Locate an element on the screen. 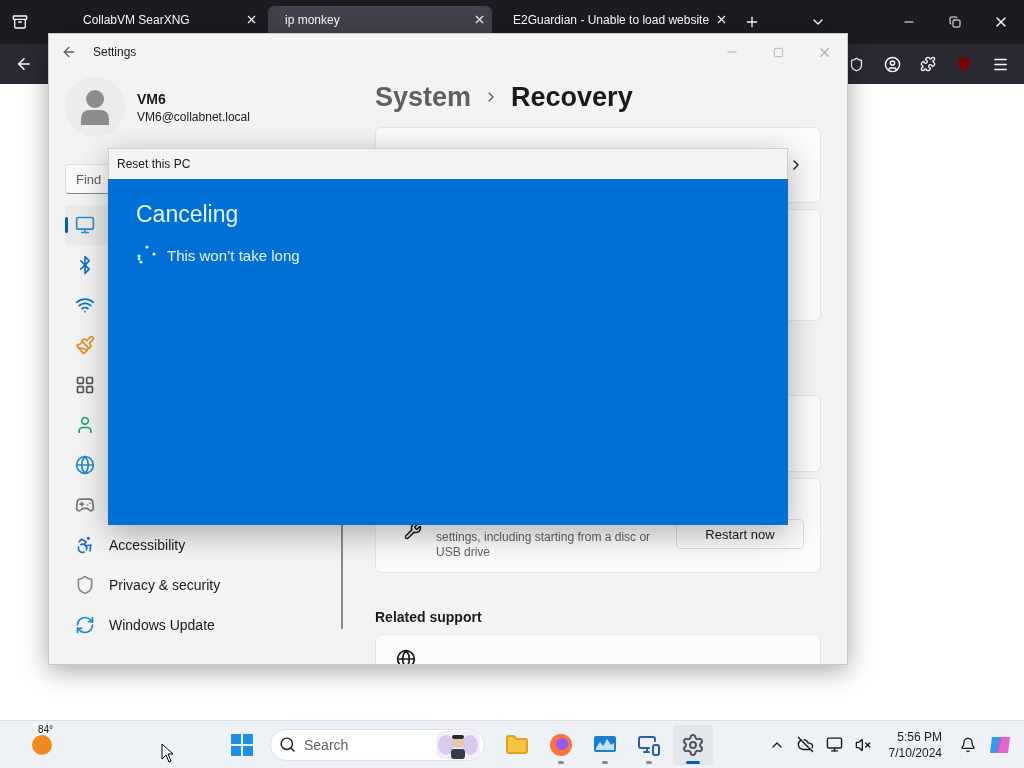 This screenshot has width=1024, height=768. option-description: settings, including starting from a disc or USB drive is located at coordinates (544, 545).